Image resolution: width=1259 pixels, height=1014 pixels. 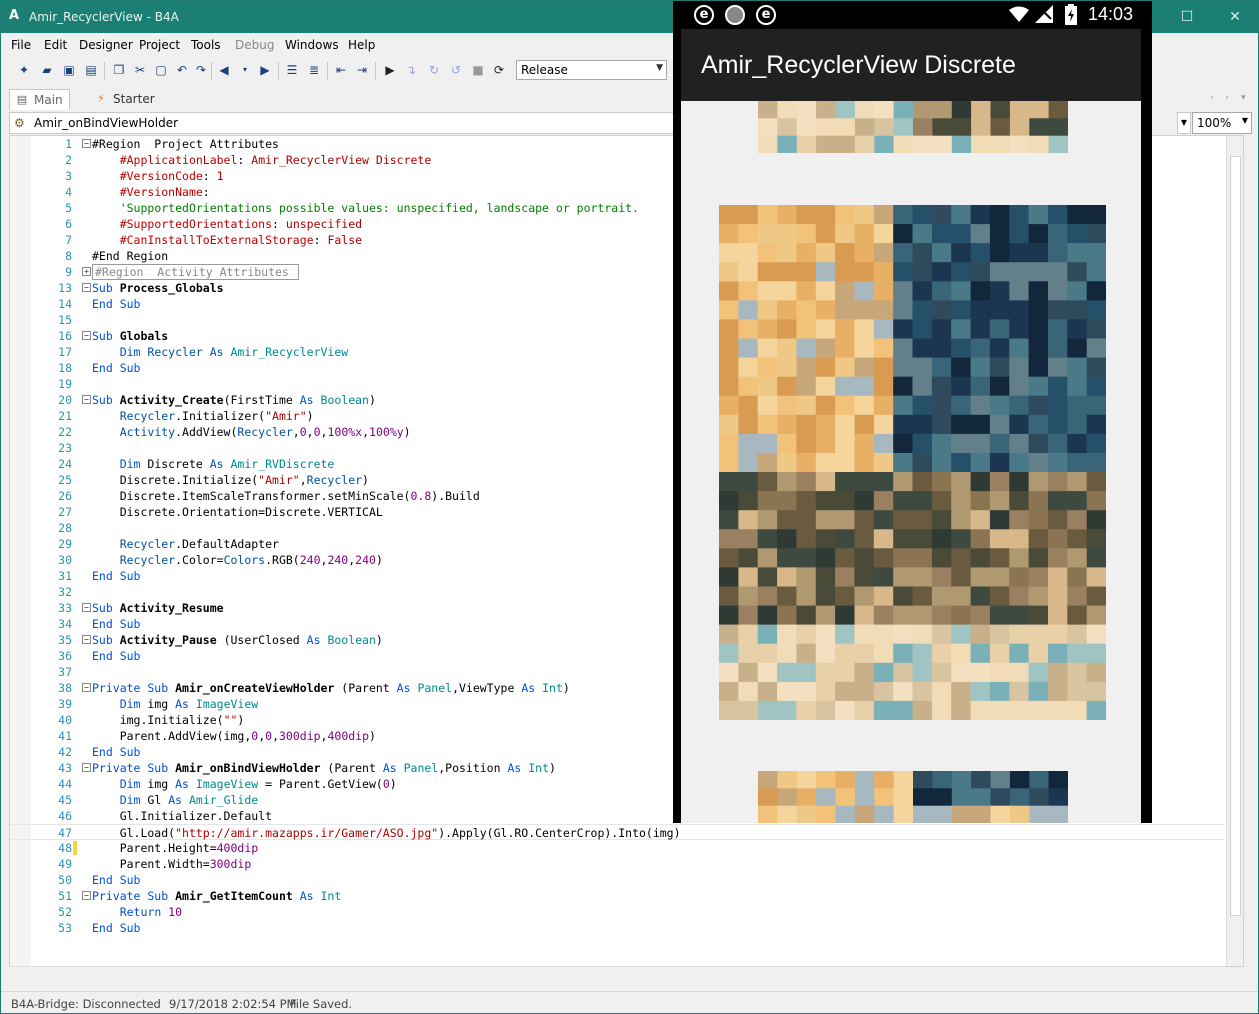 What do you see at coordinates (151, 192) in the screenshot?
I see `code-text: #VersionName:` at bounding box center [151, 192].